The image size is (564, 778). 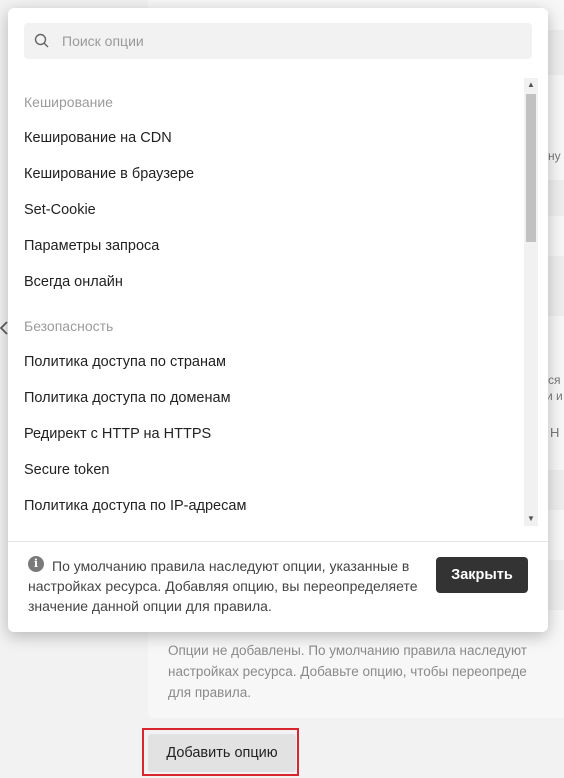 What do you see at coordinates (69, 326) in the screenshot?
I see `group-title-security: Безопасность` at bounding box center [69, 326].